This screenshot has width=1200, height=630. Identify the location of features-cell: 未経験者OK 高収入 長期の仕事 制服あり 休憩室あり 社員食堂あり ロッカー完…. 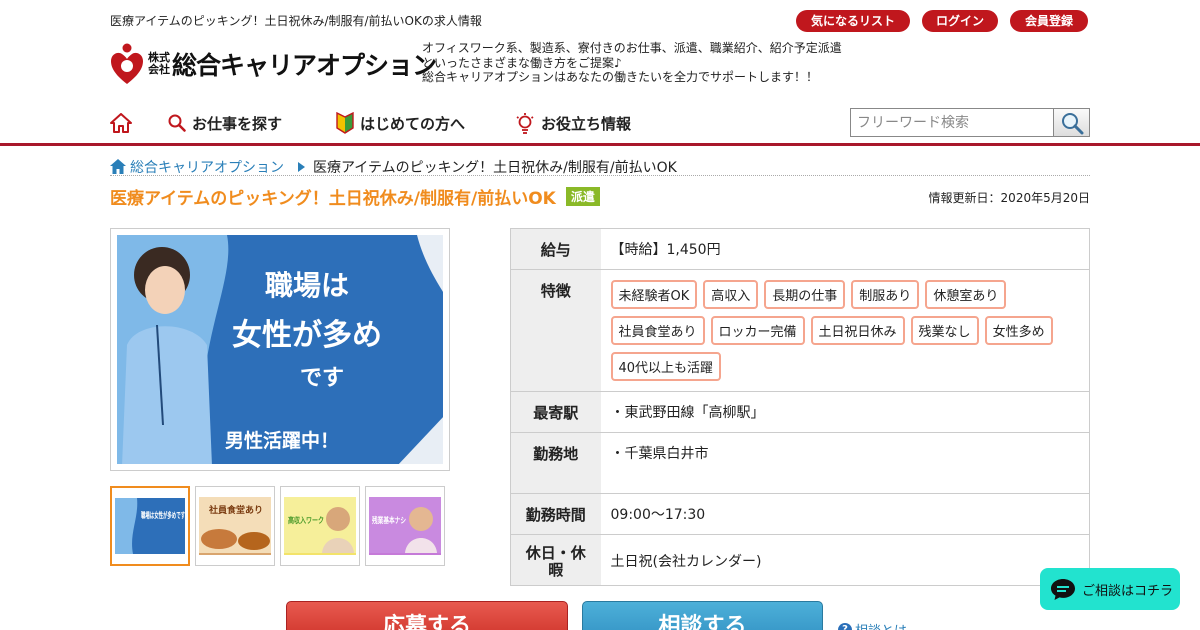
(845, 330).